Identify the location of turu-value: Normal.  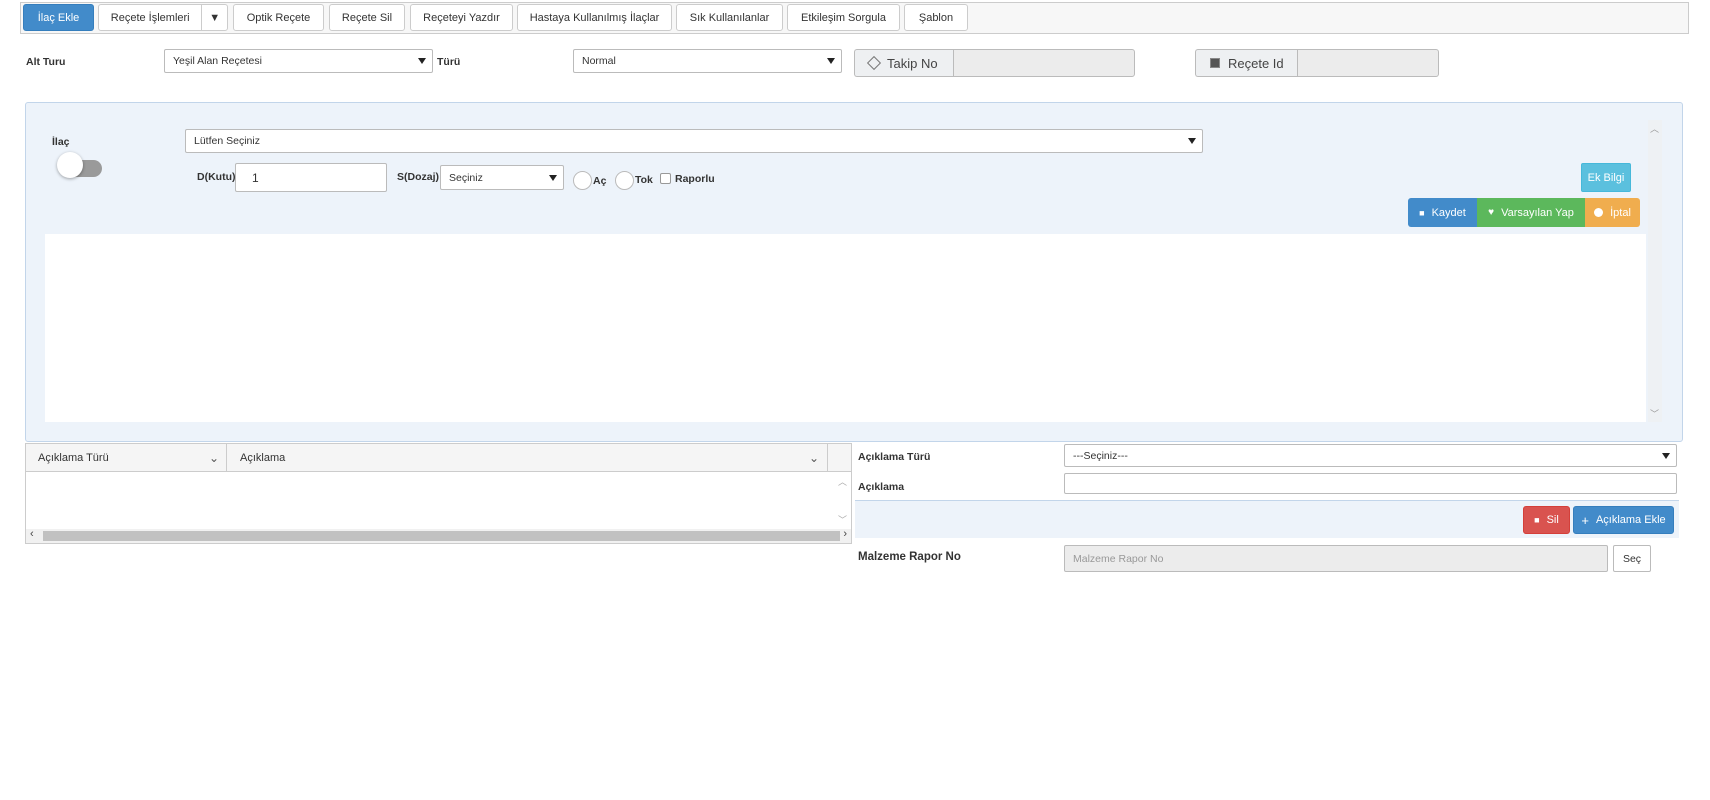
(599, 61).